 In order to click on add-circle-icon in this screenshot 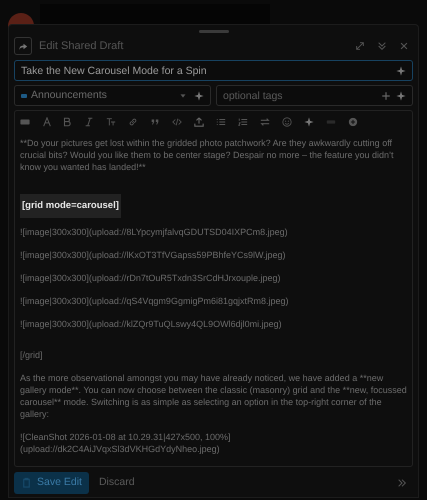, I will do `click(353, 122)`.